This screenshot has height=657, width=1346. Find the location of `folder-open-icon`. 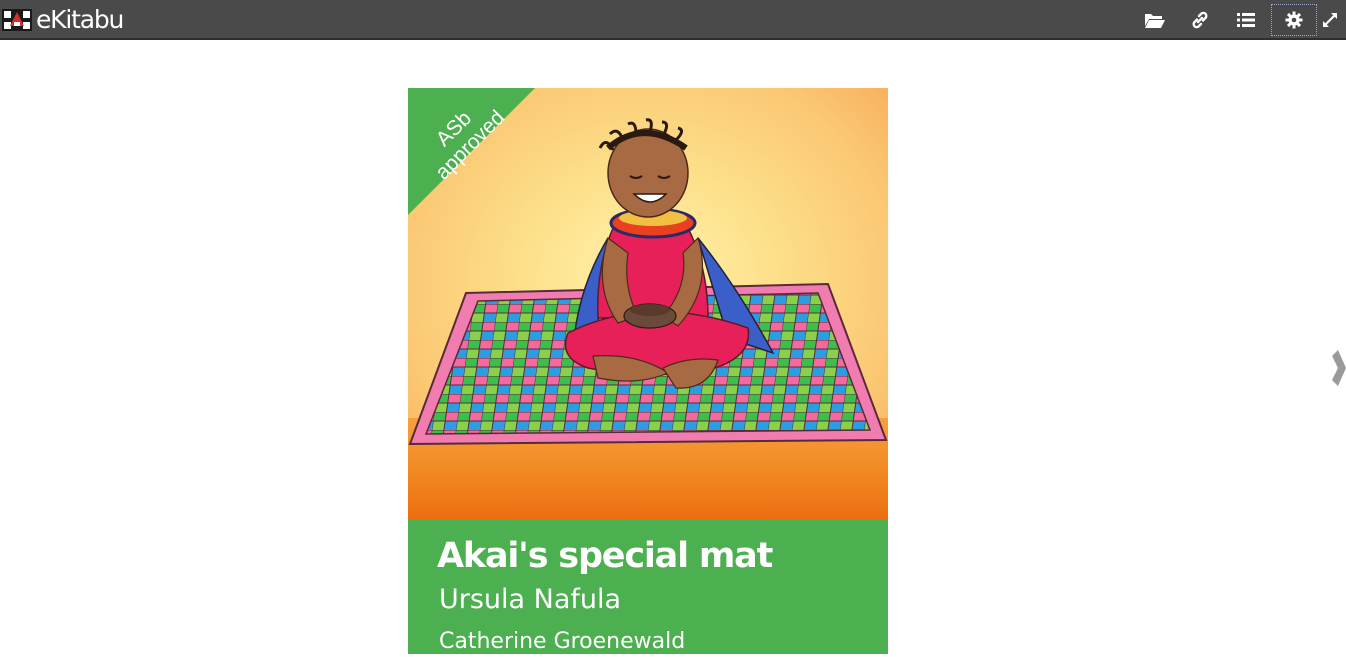

folder-open-icon is located at coordinates (1155, 21).